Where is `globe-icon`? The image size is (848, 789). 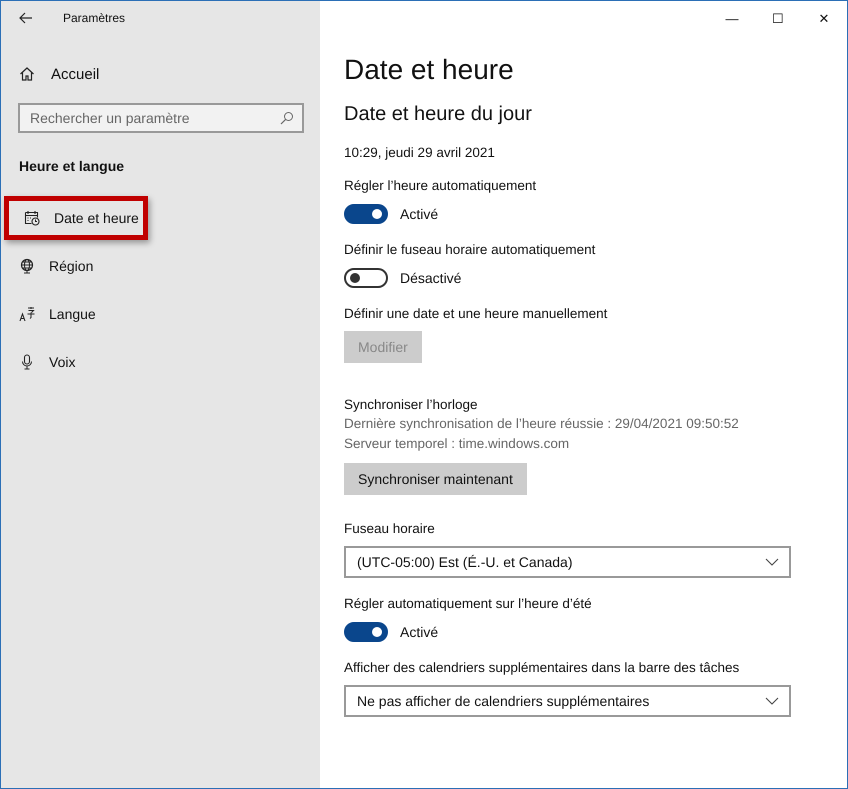 globe-icon is located at coordinates (27, 266).